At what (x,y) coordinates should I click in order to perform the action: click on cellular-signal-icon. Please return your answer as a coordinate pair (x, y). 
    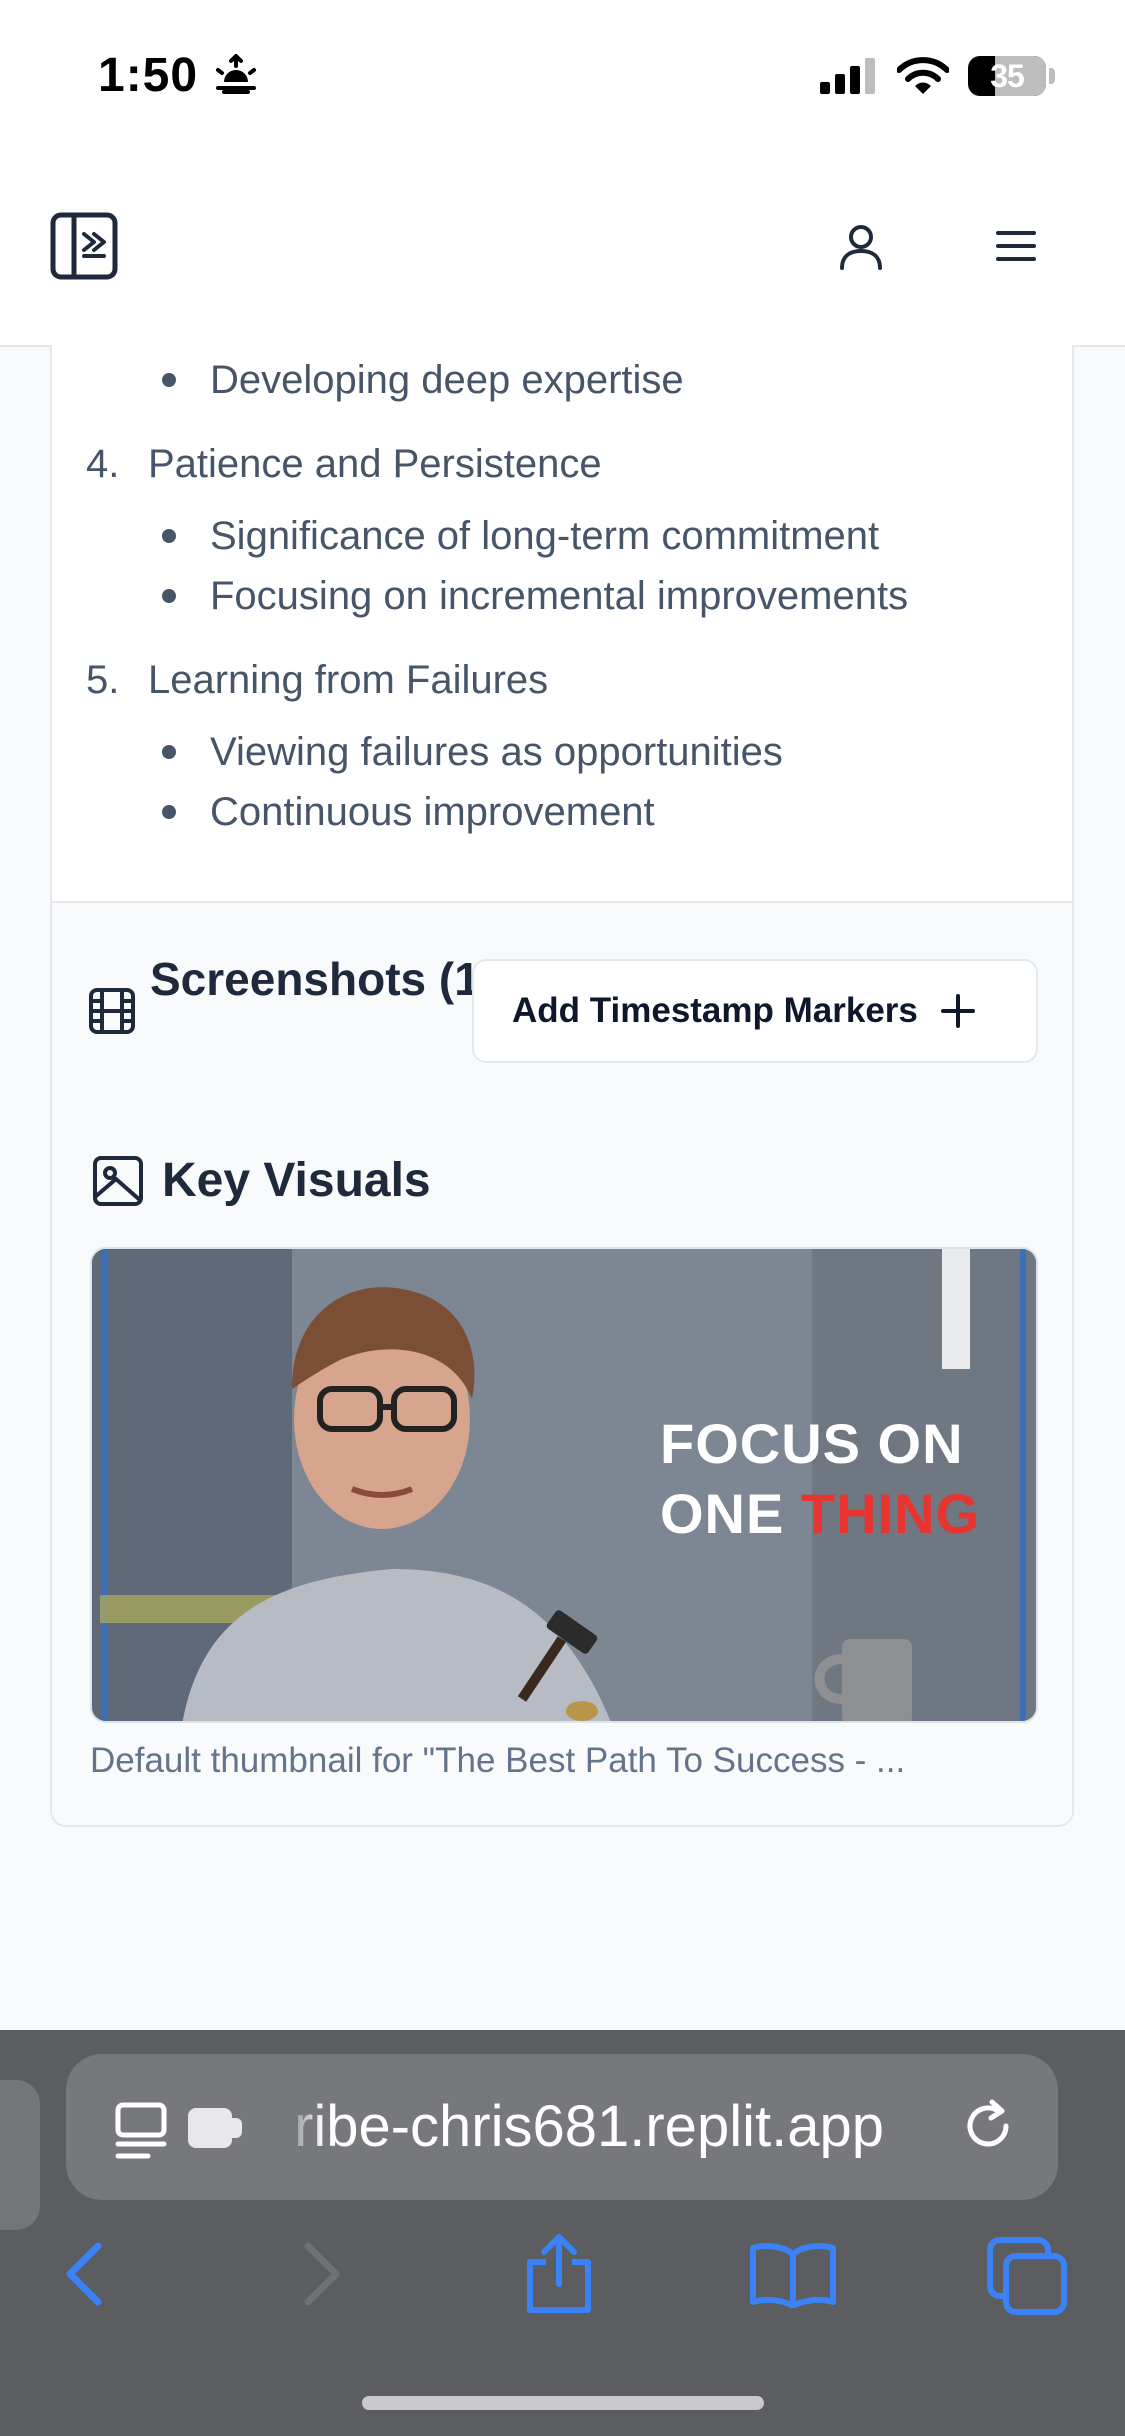
    Looking at the image, I should click on (847, 76).